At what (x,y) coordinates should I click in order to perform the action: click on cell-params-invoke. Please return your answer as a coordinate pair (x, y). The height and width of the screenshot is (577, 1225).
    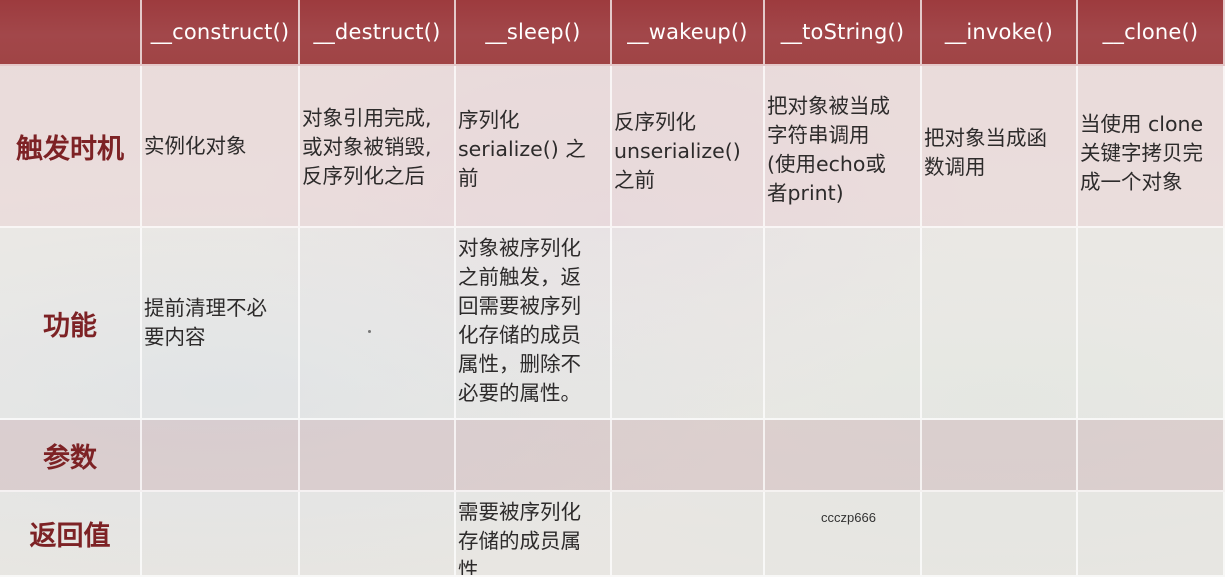
    Looking at the image, I should click on (1000, 456).